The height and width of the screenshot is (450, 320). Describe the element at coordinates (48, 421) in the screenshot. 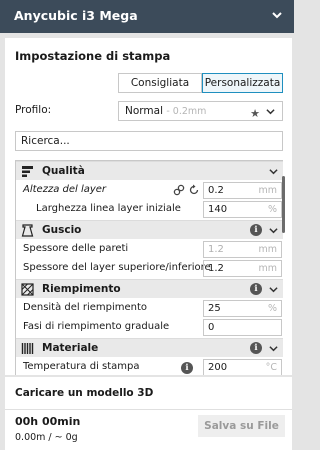

I see `print-time: 00h 00min` at that location.